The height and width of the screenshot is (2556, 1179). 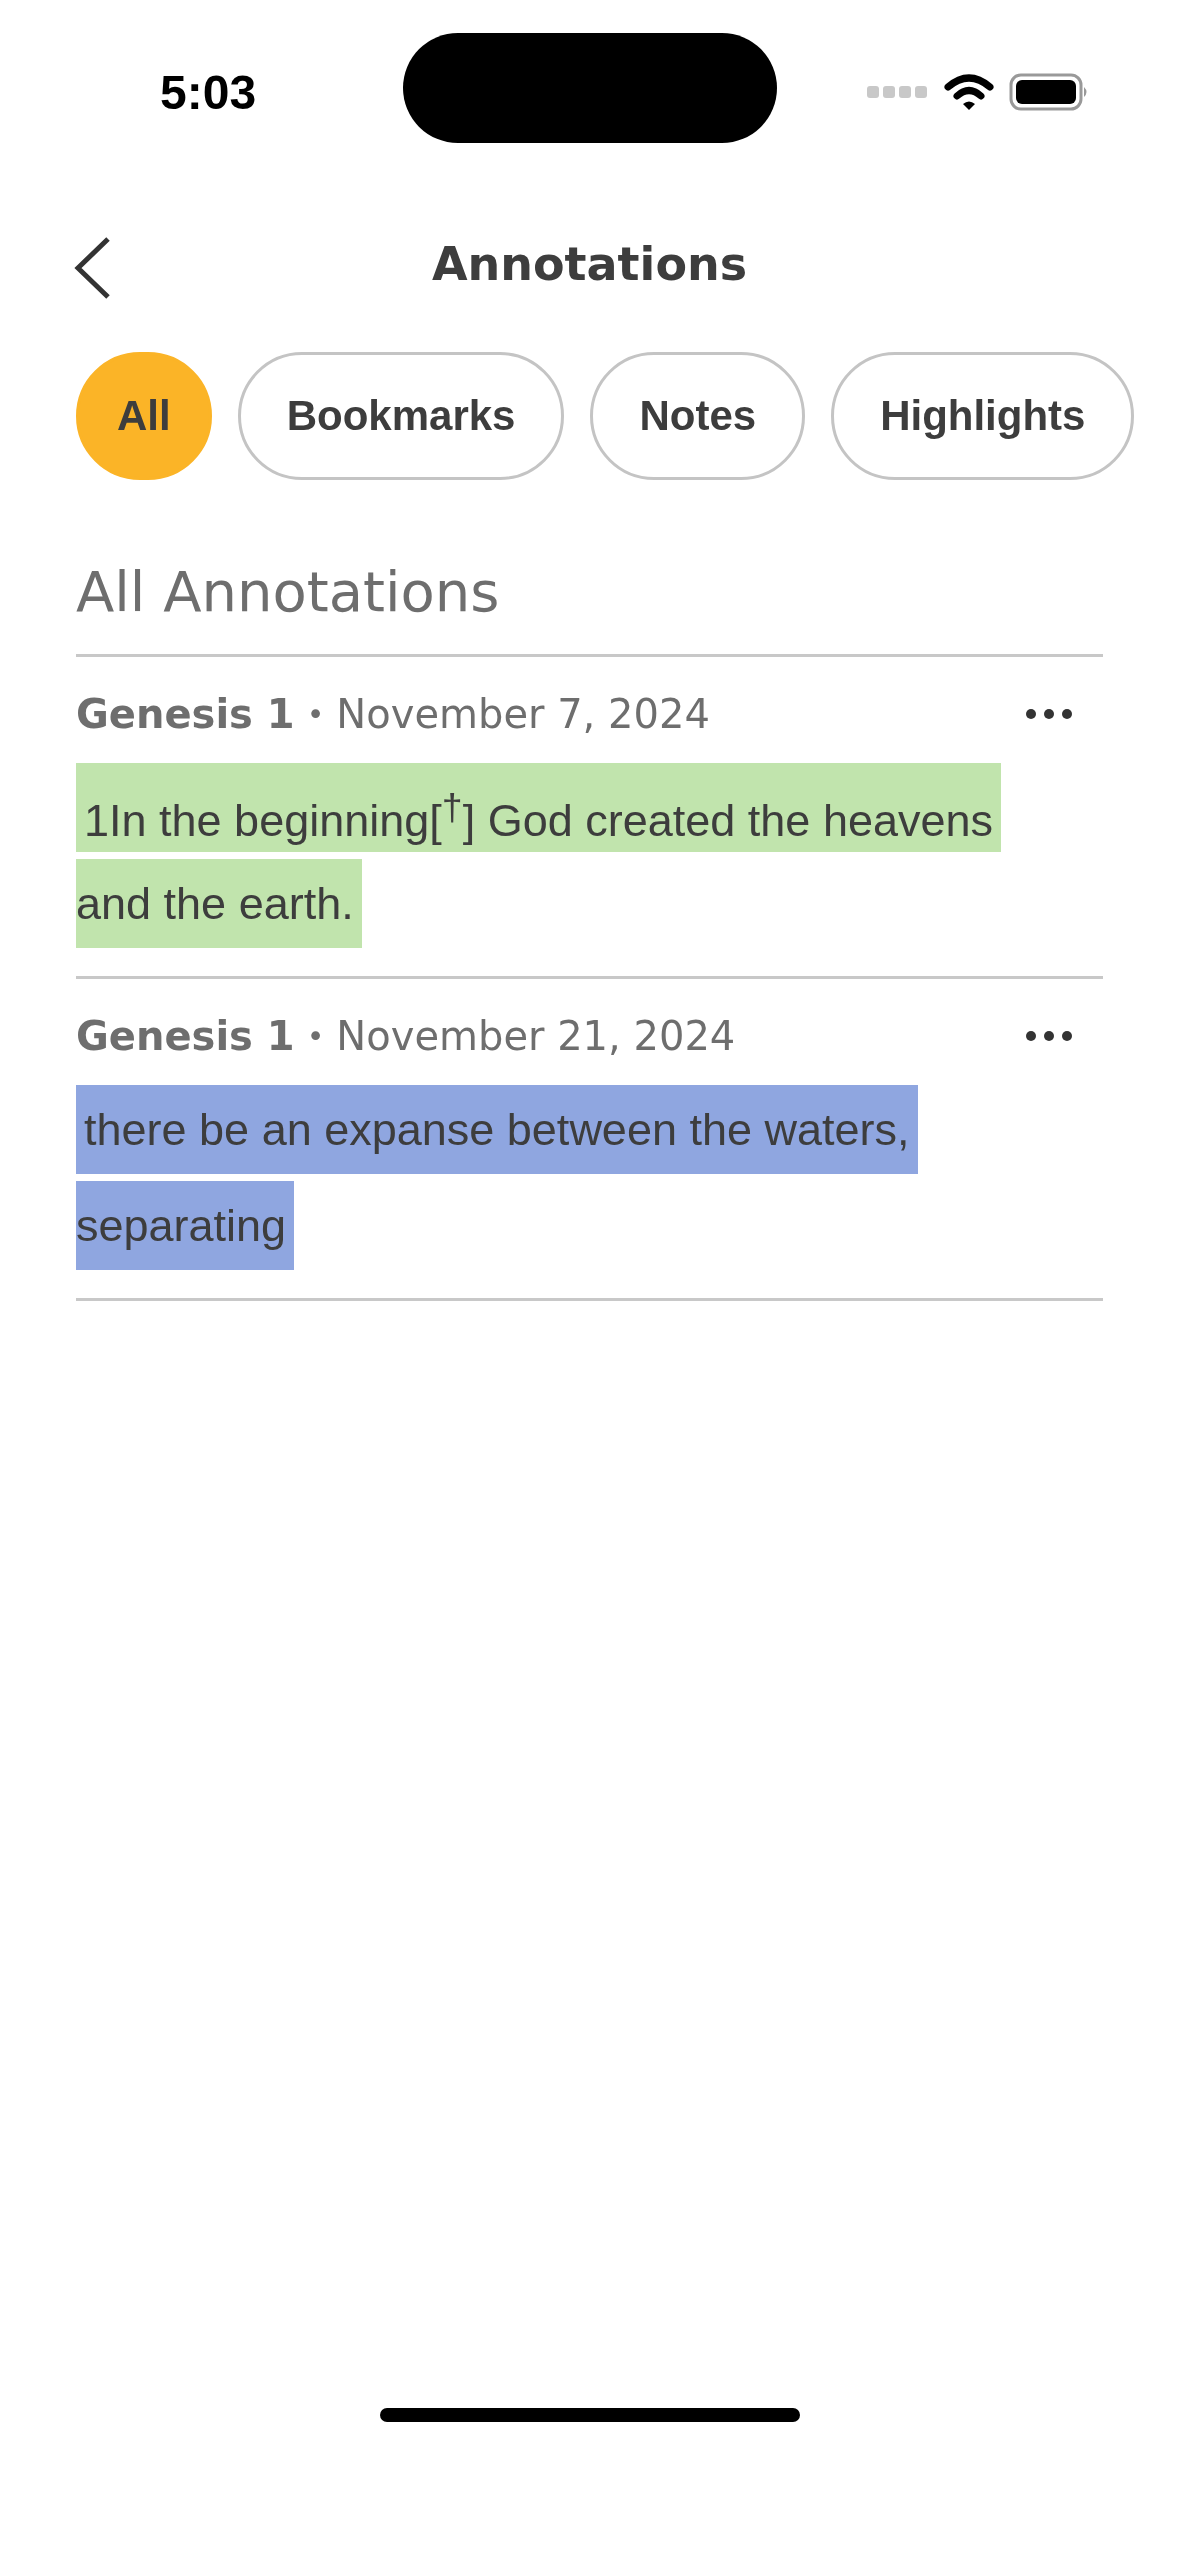 I want to click on annotation-date: November 21, 2024, so click(x=536, y=1036).